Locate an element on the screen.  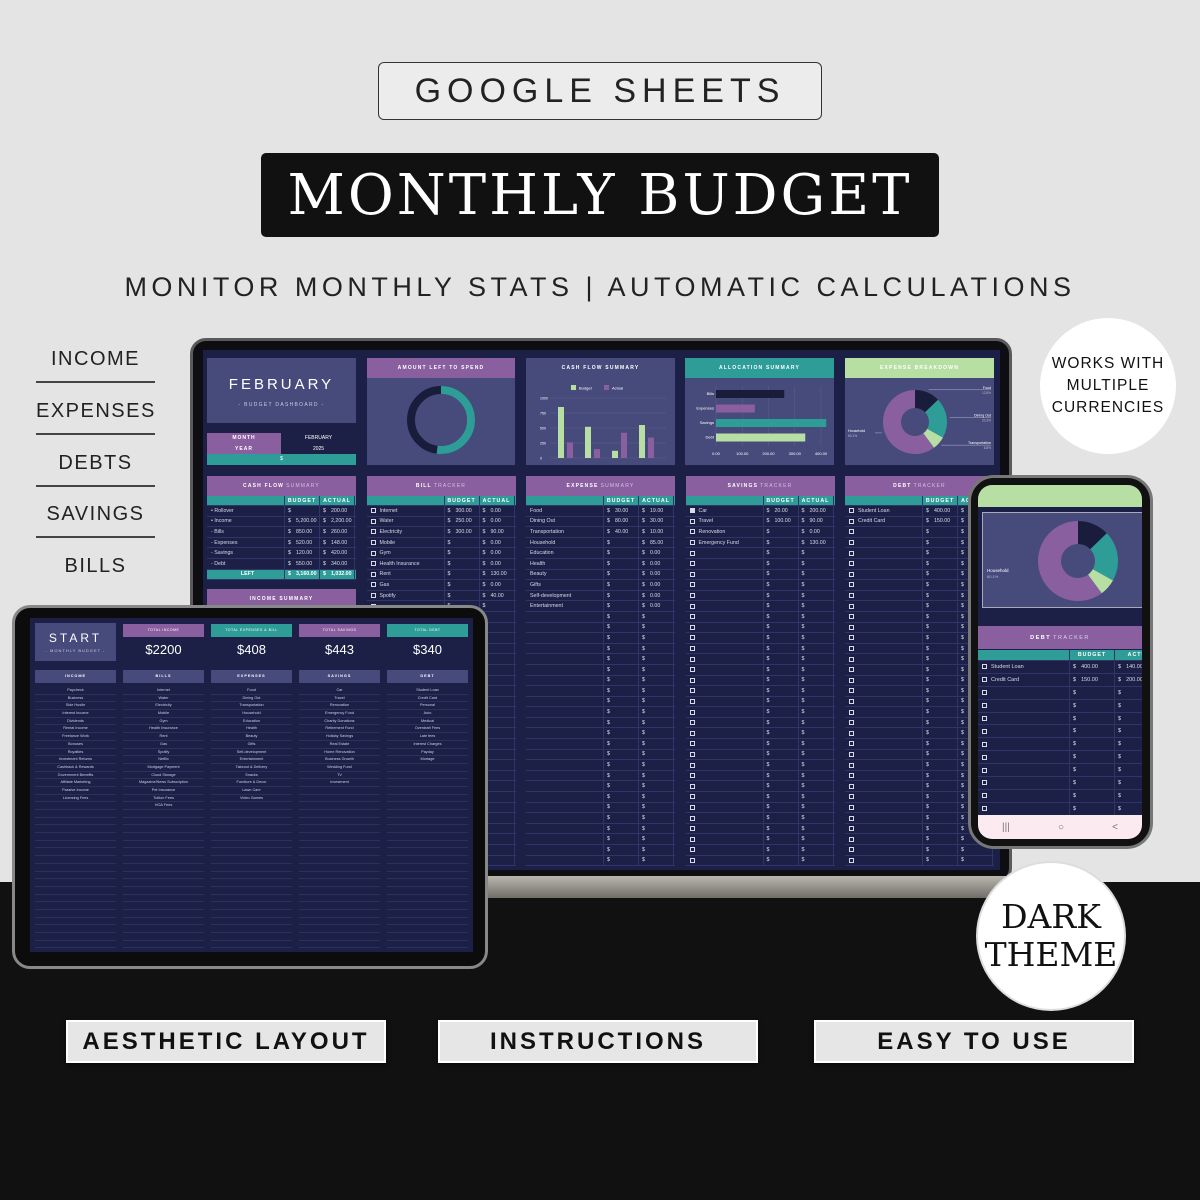
list-item: Rent is located at coordinates (163, 737).